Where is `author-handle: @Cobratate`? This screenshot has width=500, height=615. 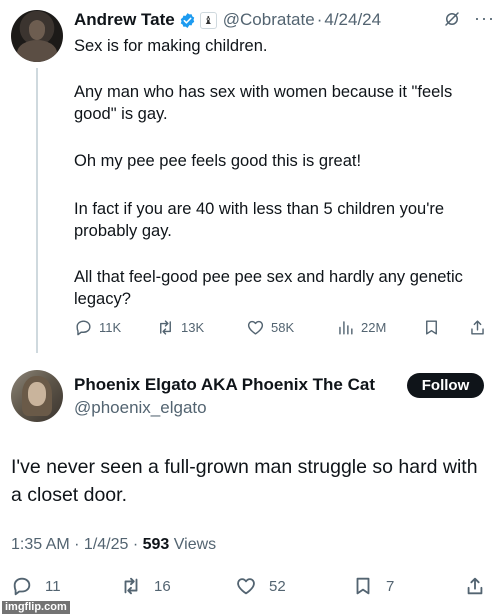
author-handle: @Cobratate is located at coordinates (269, 20).